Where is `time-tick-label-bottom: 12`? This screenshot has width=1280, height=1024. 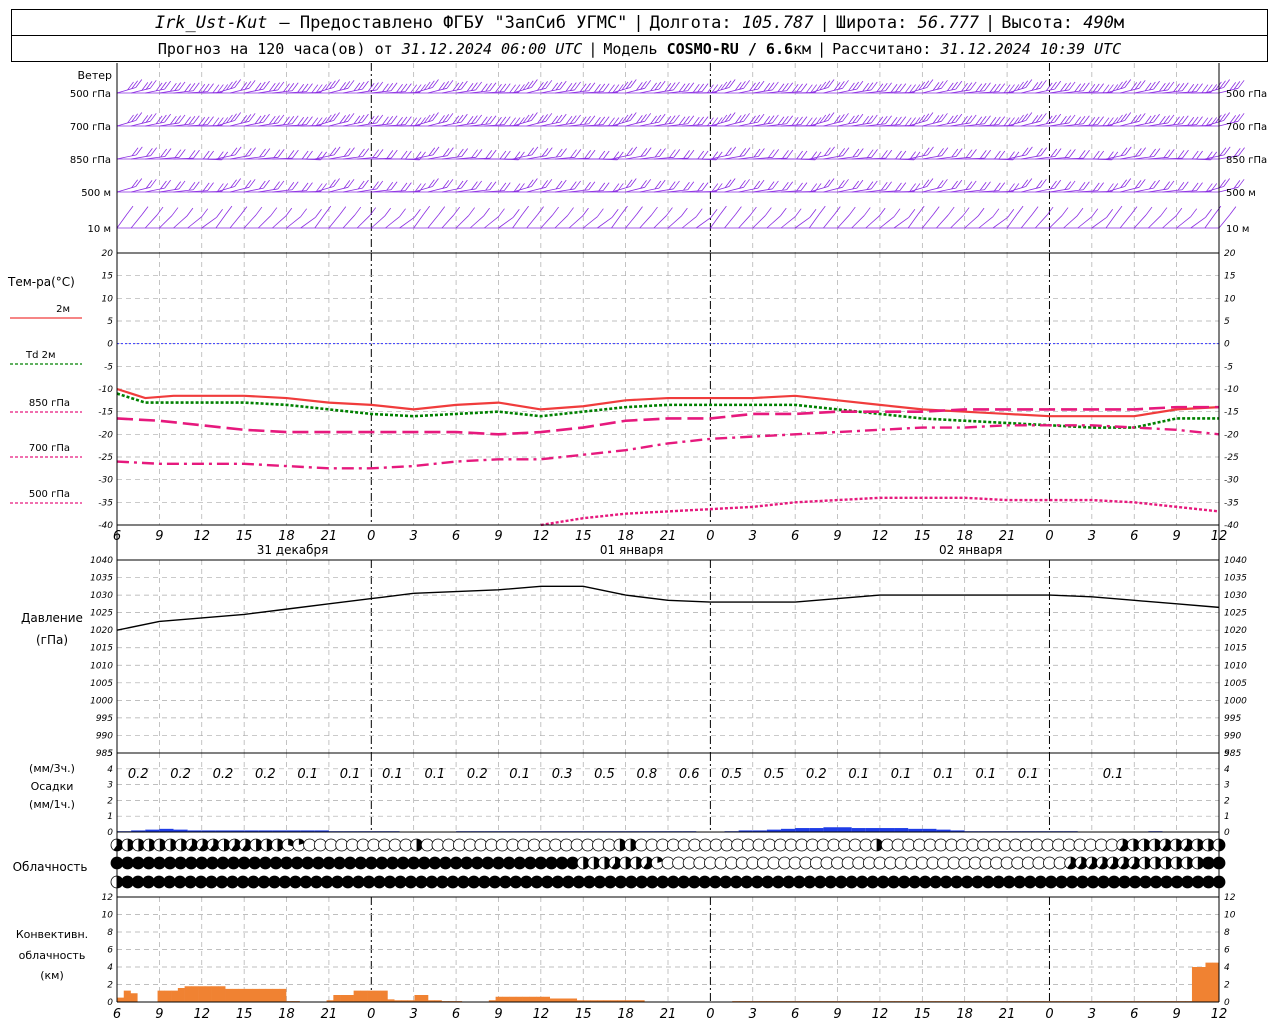
time-tick-label-bottom: 12 is located at coordinates (1219, 1014).